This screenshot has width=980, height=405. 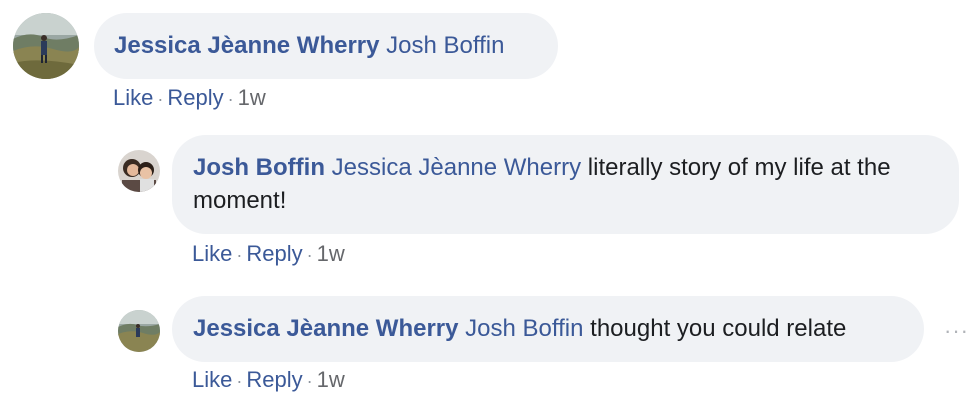 What do you see at coordinates (259, 167) in the screenshot?
I see `comment-author: Josh Boffin` at bounding box center [259, 167].